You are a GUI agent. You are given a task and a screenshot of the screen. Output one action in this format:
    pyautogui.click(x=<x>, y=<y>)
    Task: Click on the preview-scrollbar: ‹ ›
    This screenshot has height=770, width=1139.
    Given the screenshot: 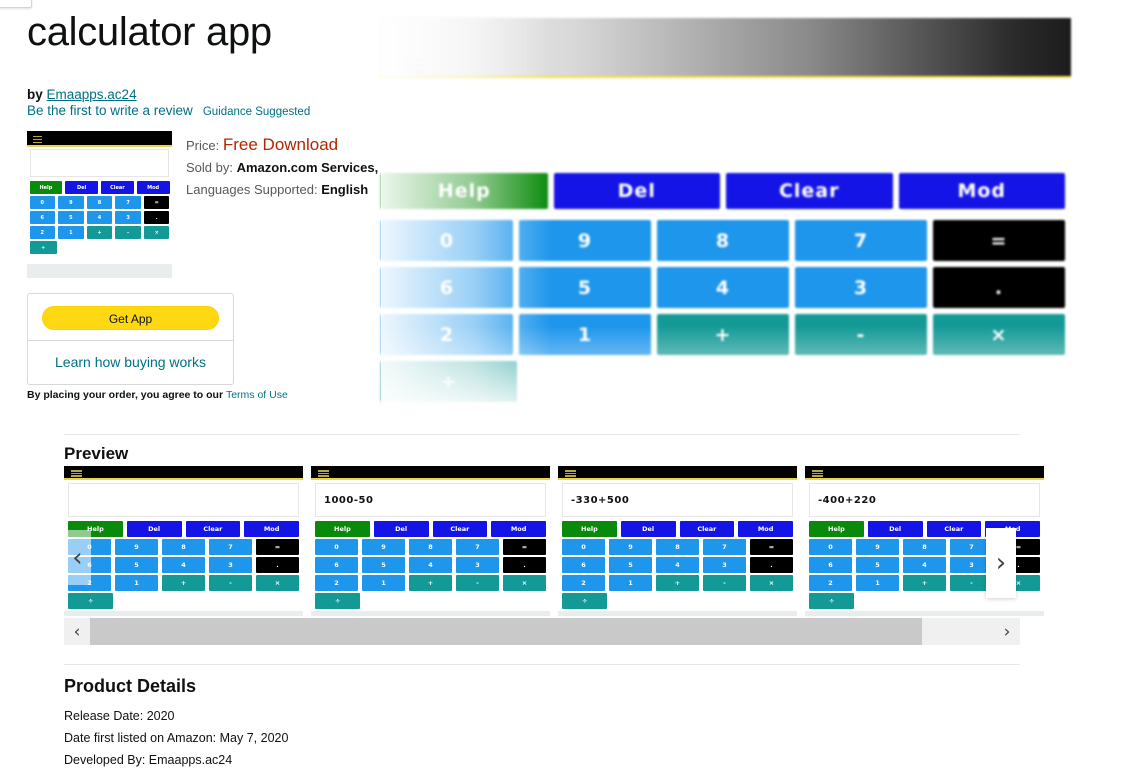 What is the action you would take?
    pyautogui.click(x=542, y=631)
    